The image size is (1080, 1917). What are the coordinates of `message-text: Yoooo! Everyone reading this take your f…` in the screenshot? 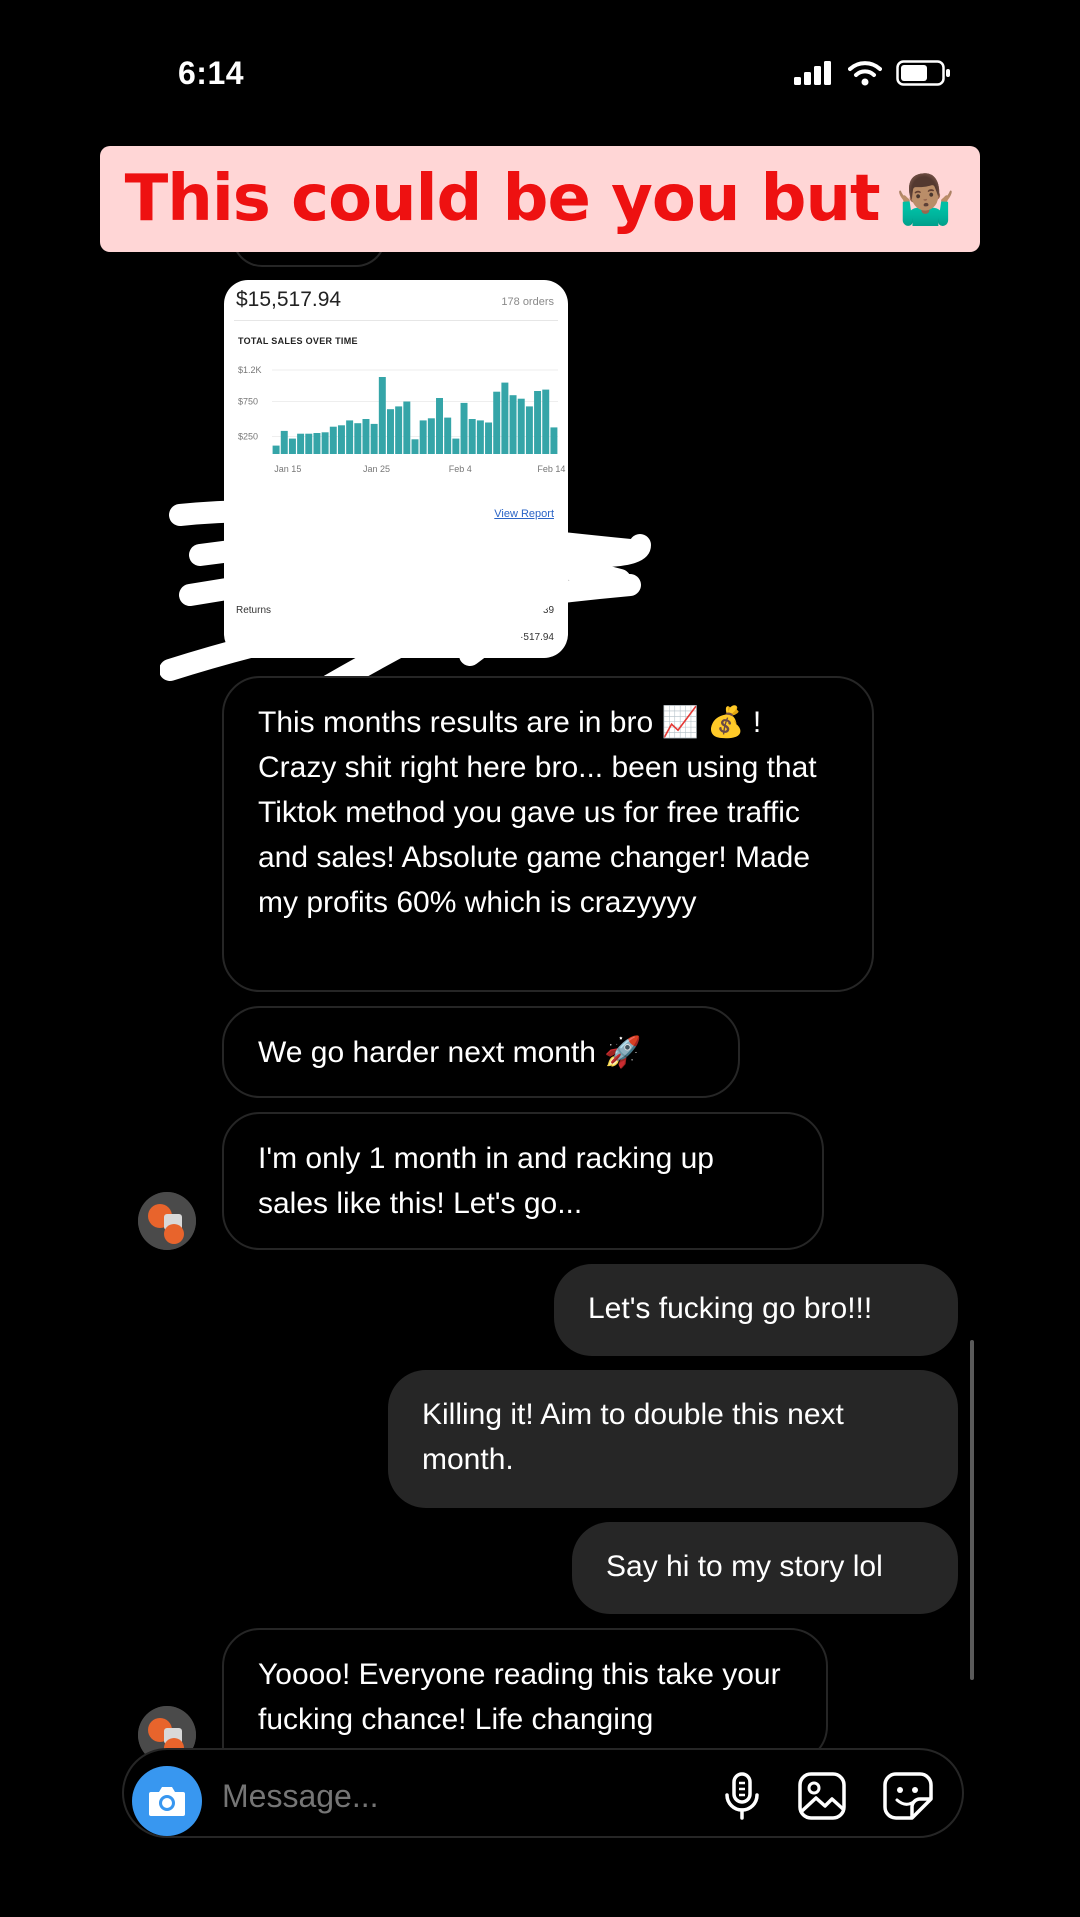 It's located at (519, 1697).